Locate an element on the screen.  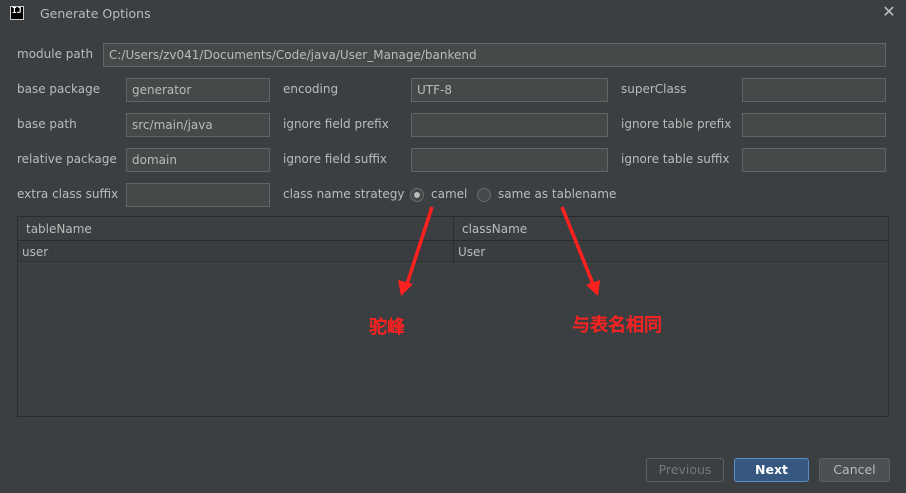
arrow-to-same-as-tablename is located at coordinates (580, 251).